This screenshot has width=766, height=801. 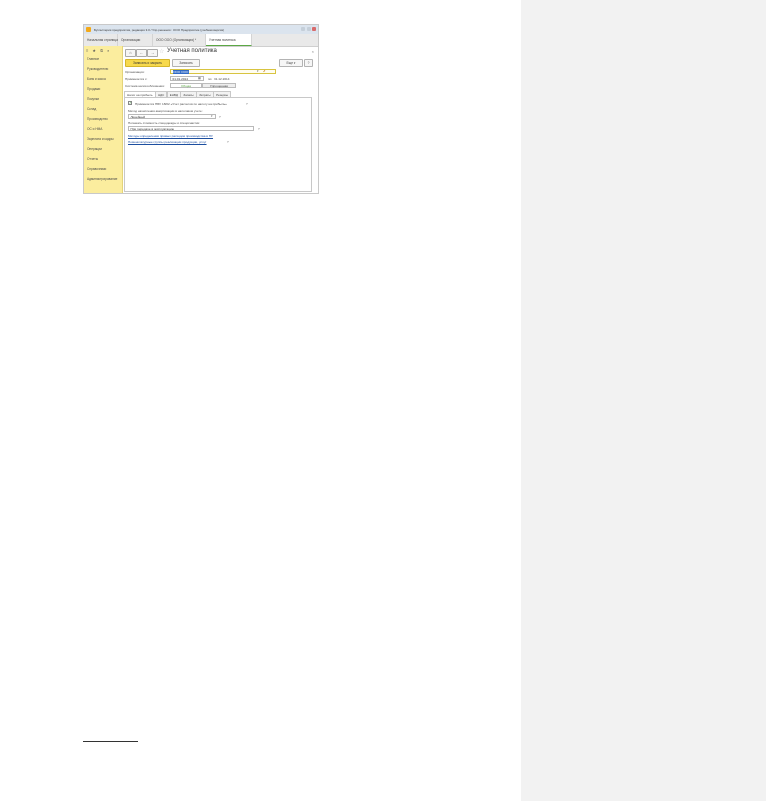 I want to click on home-button: ⌂, so click(x=130, y=53).